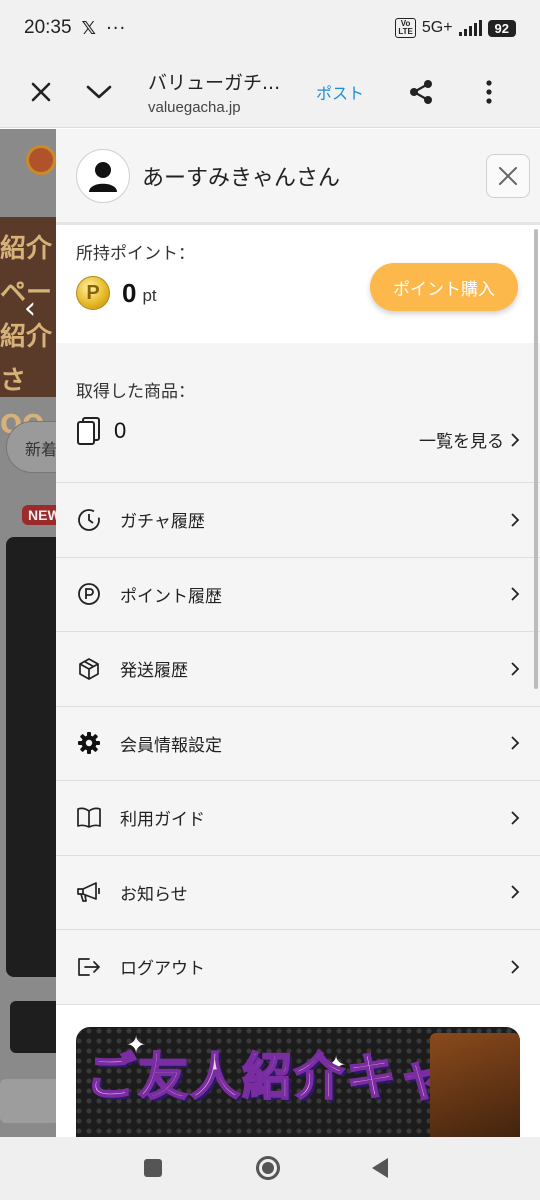 The image size is (540, 1200). Describe the element at coordinates (88, 431) in the screenshot. I see `cards-icon` at that location.